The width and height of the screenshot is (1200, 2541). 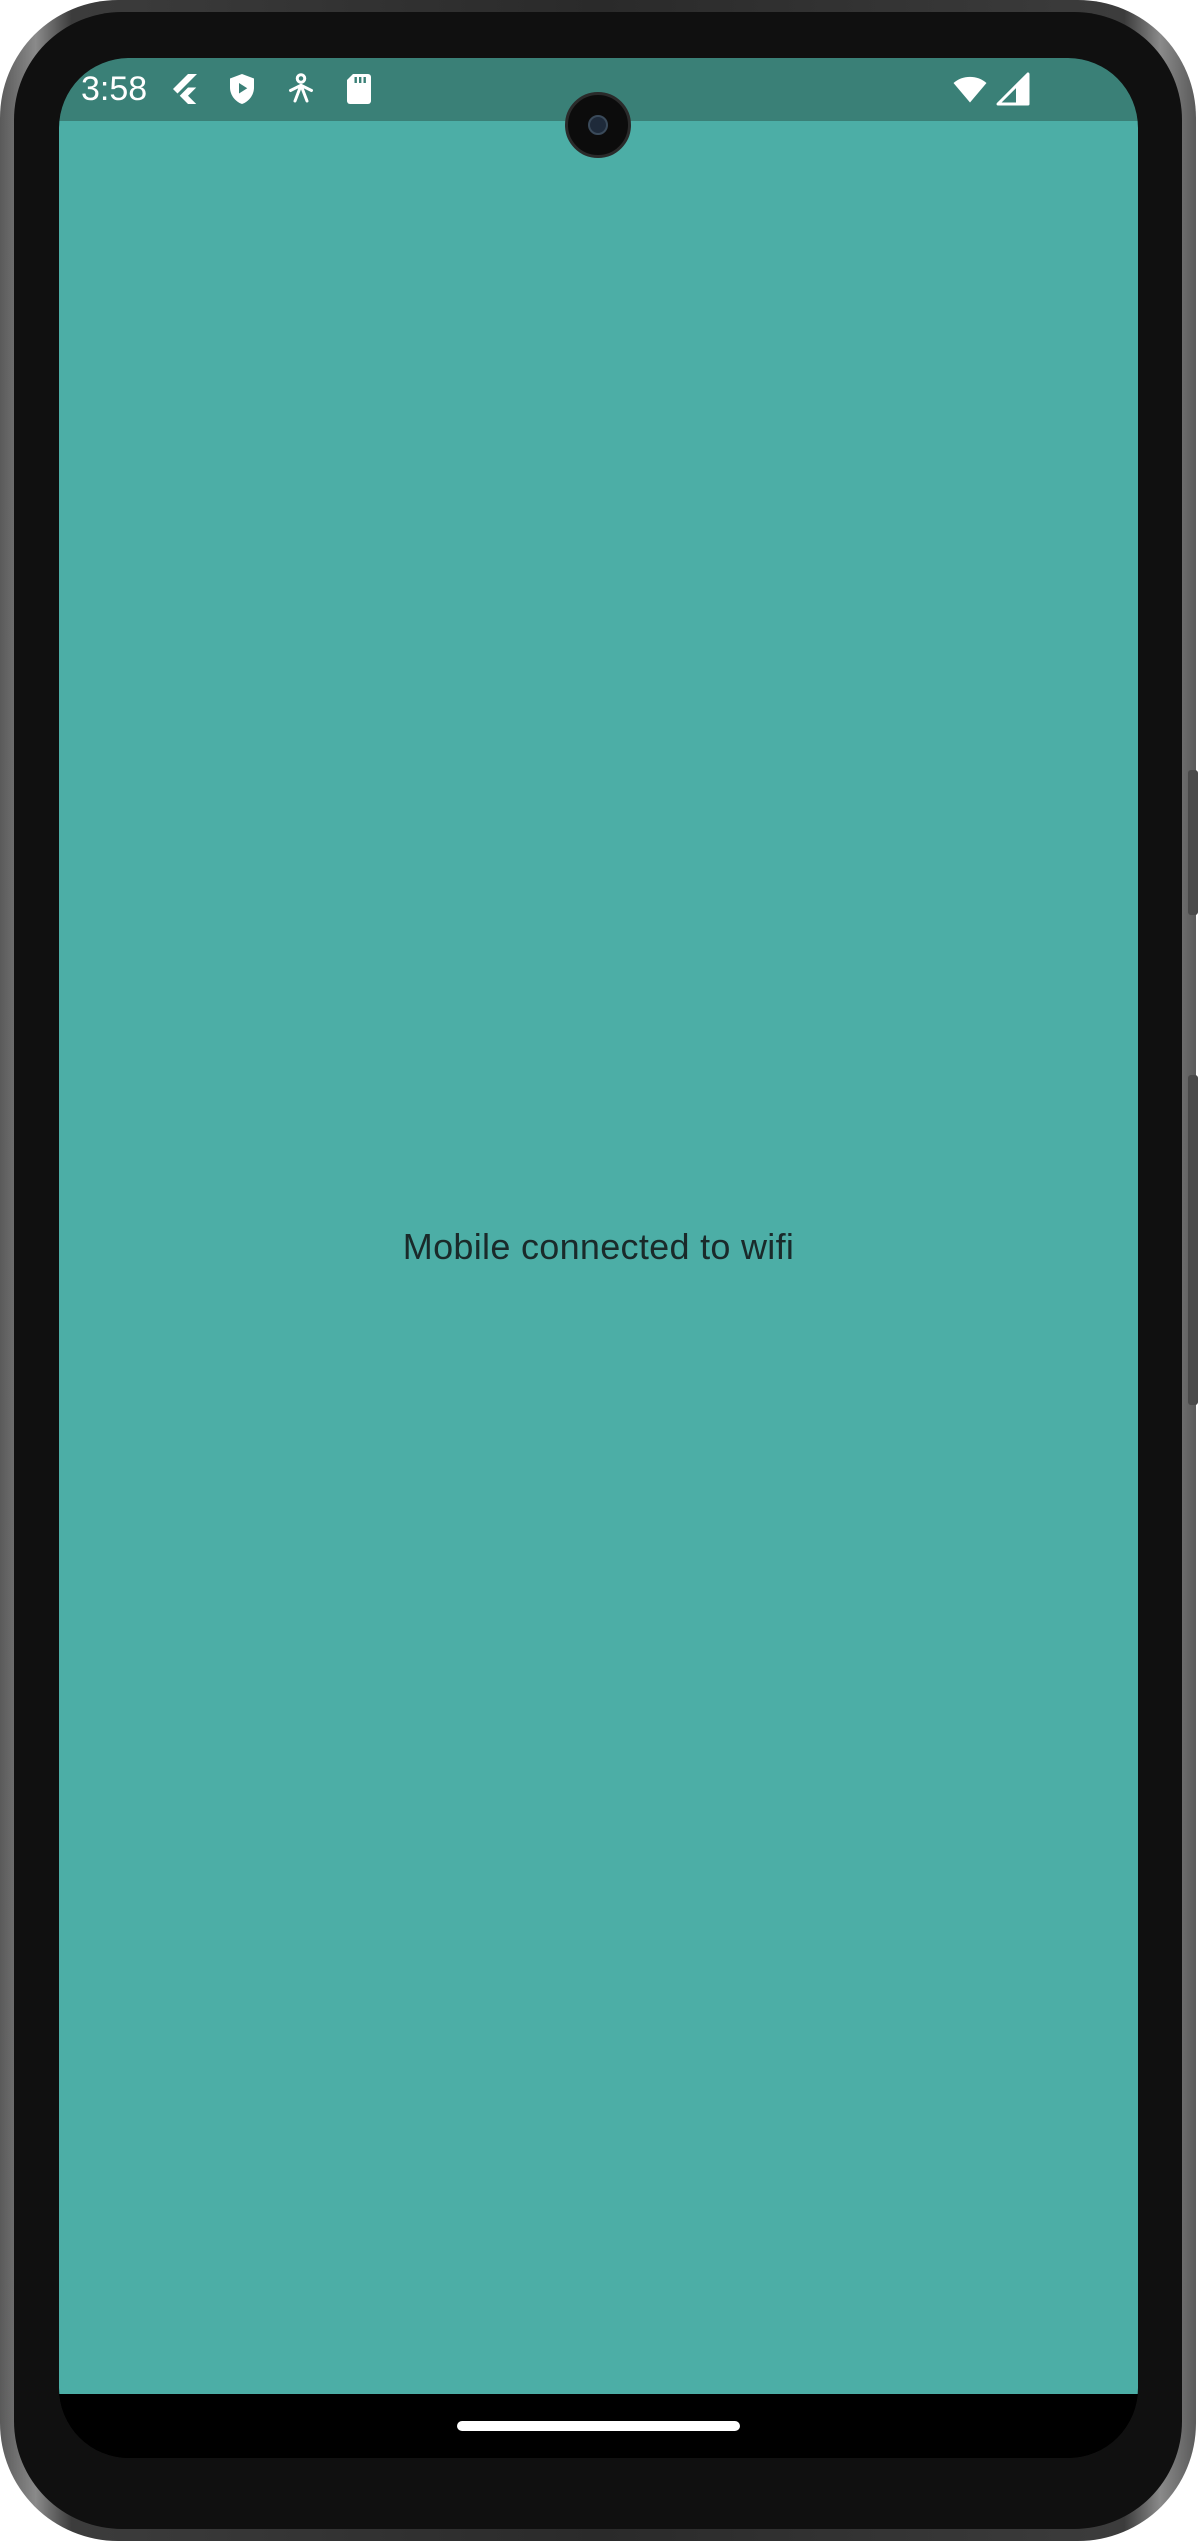 I want to click on flutter-icon, so click(x=185, y=89).